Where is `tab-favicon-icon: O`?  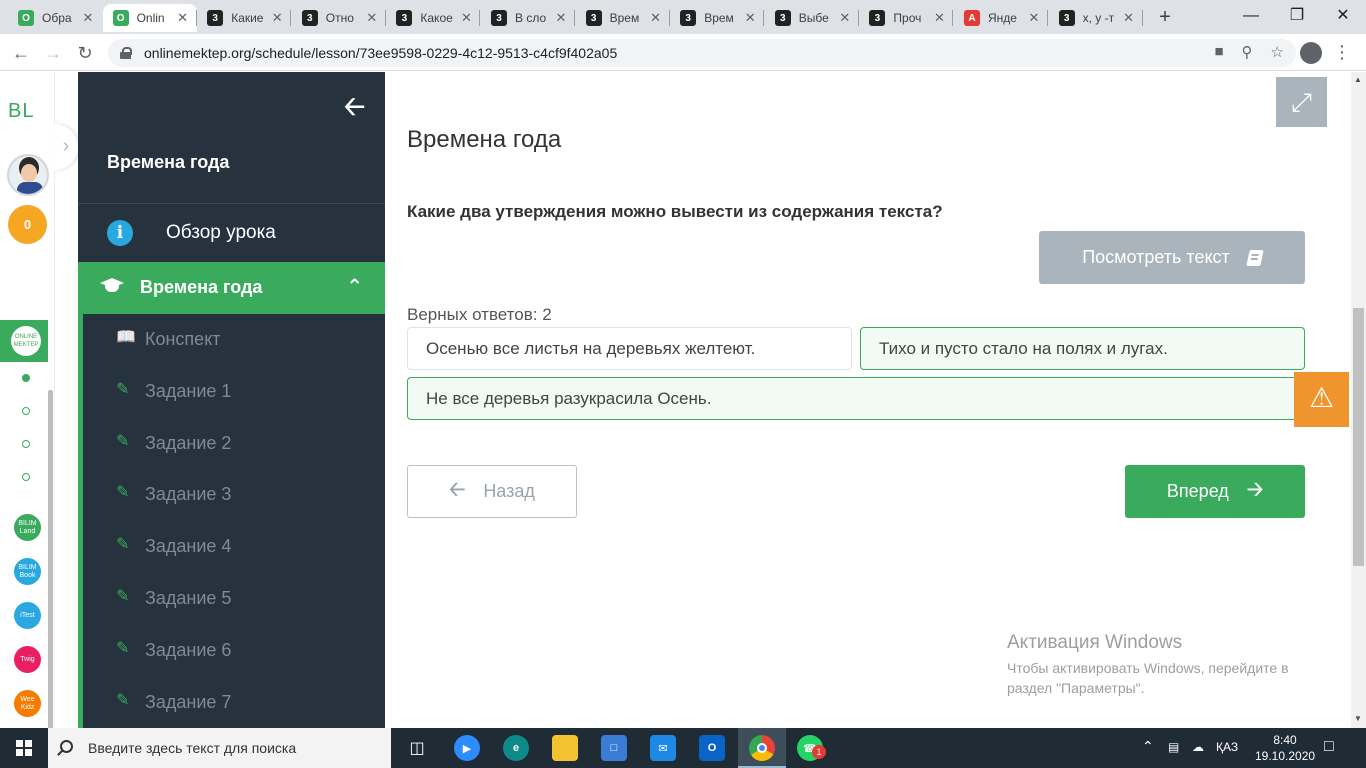 tab-favicon-icon: O is located at coordinates (120, 18).